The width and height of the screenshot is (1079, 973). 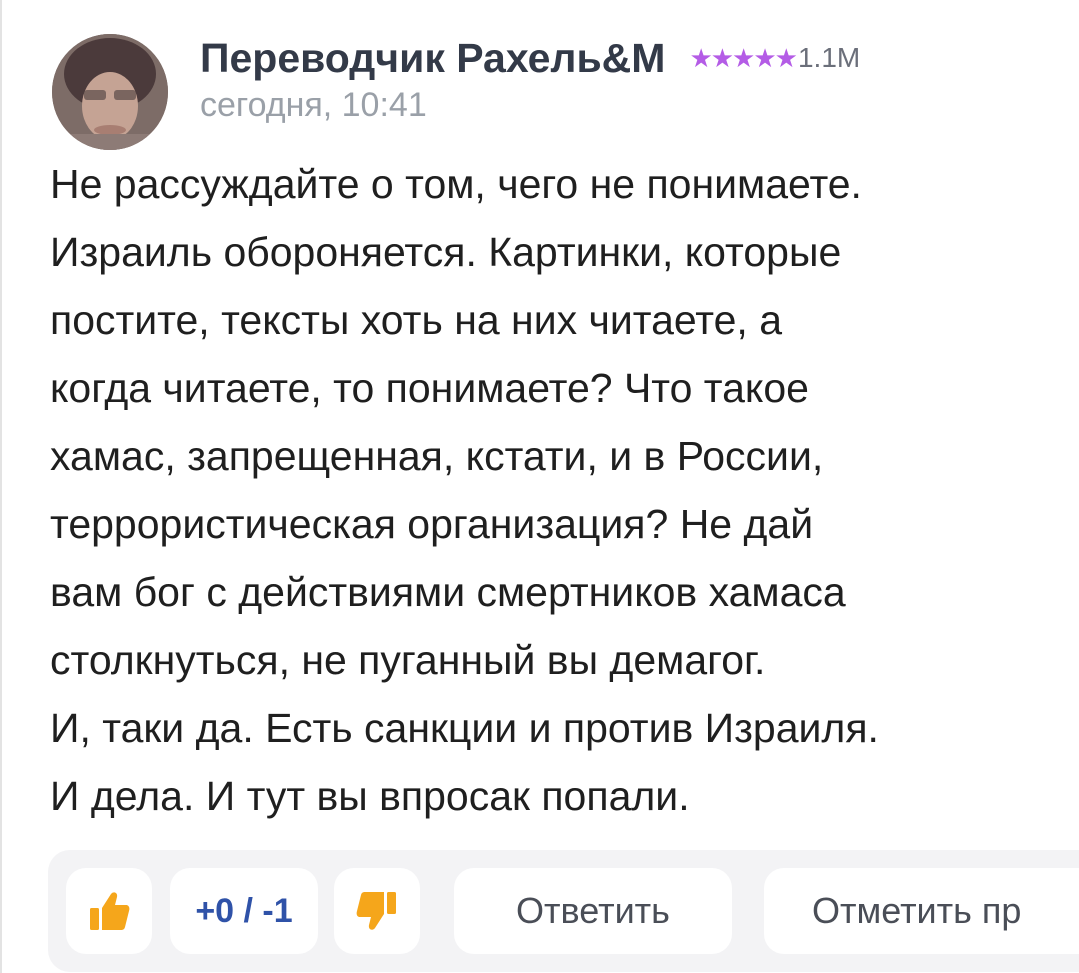 What do you see at coordinates (429, 388) in the screenshot?
I see `comment-line: когда читаете, то понимаете? Что такое` at bounding box center [429, 388].